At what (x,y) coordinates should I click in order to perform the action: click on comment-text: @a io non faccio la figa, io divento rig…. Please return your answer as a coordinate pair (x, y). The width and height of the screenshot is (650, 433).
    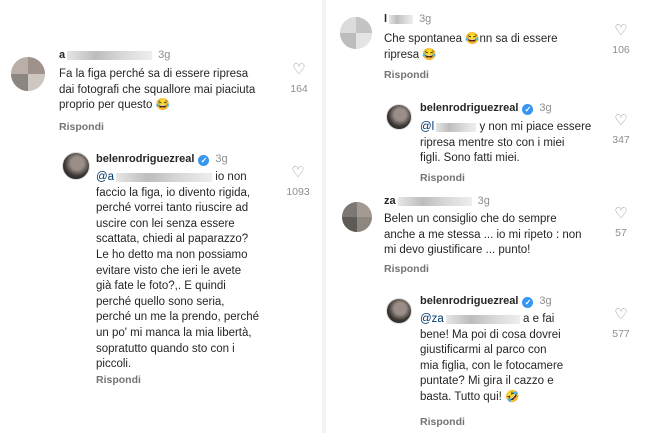
    Looking at the image, I should click on (191, 271).